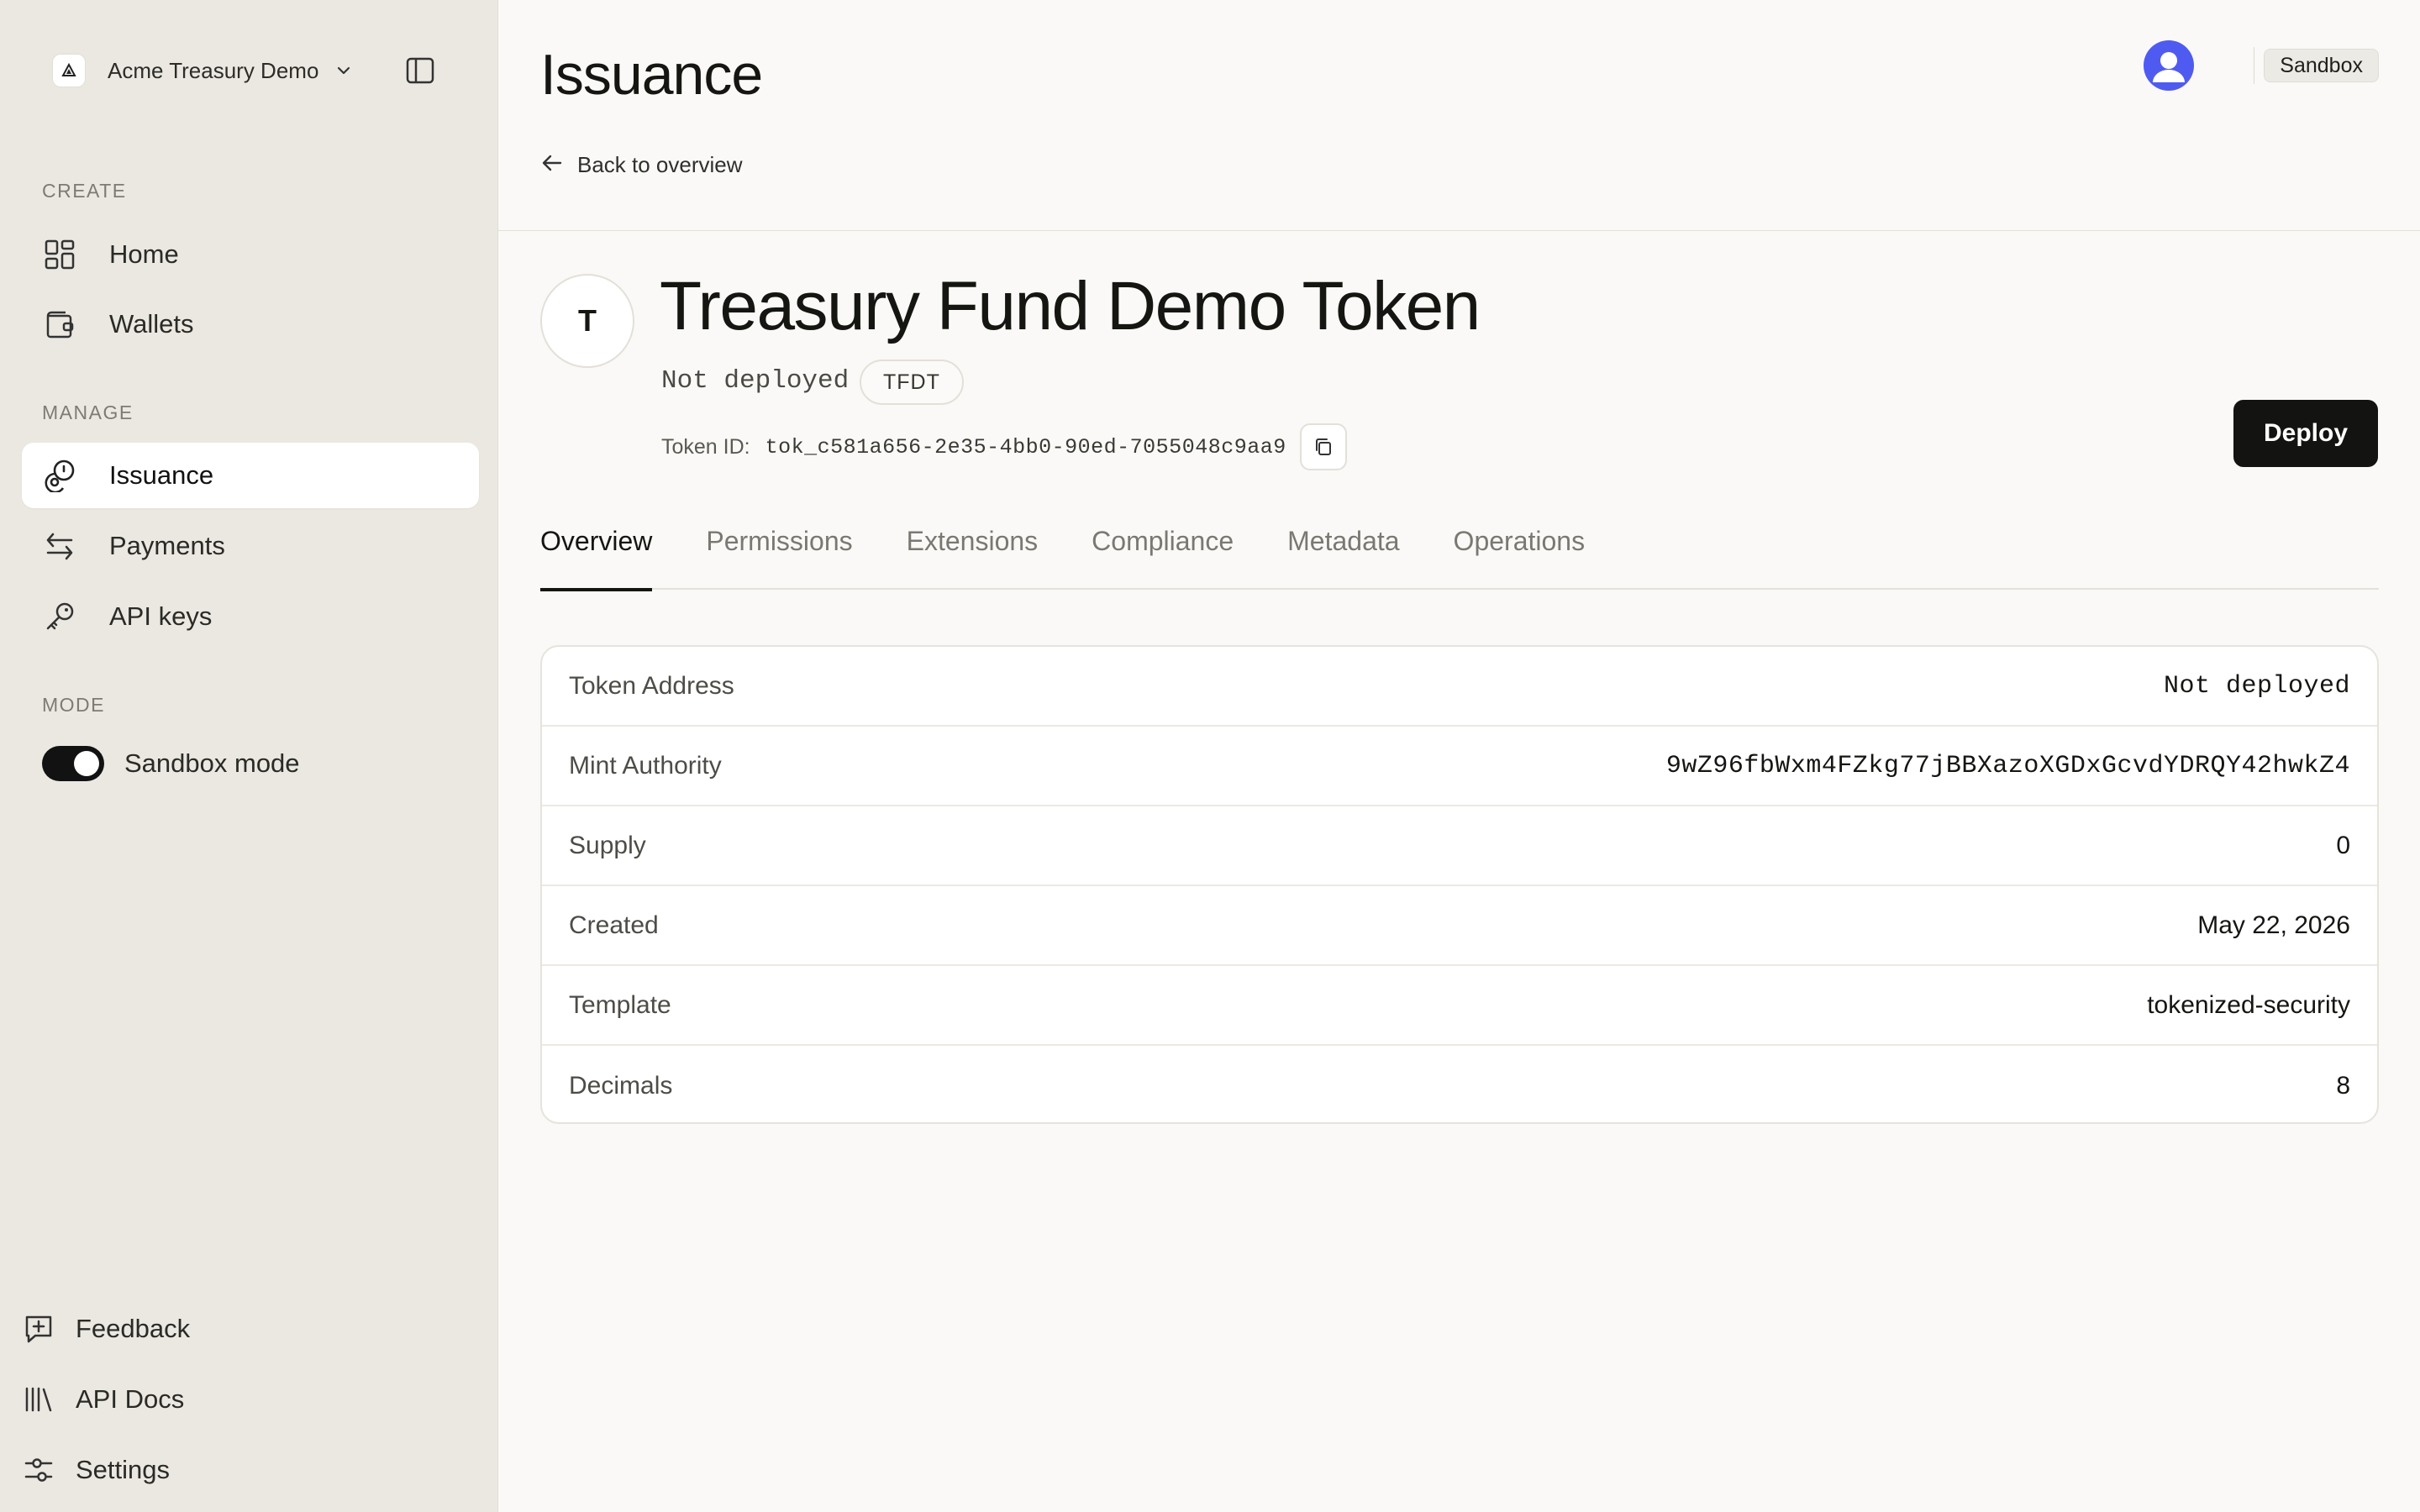  What do you see at coordinates (912, 382) in the screenshot?
I see `token-symbol-badge: TFDT` at bounding box center [912, 382].